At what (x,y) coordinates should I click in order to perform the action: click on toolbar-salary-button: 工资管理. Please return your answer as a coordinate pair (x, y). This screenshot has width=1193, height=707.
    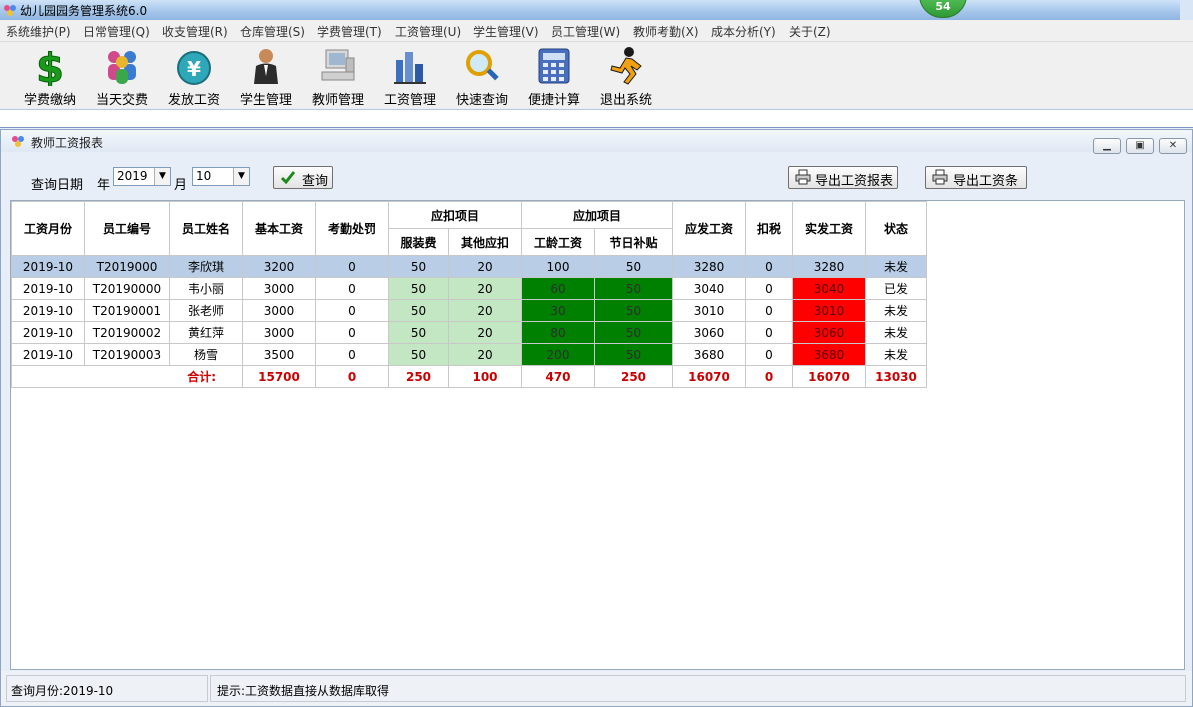
    Looking at the image, I should click on (410, 76).